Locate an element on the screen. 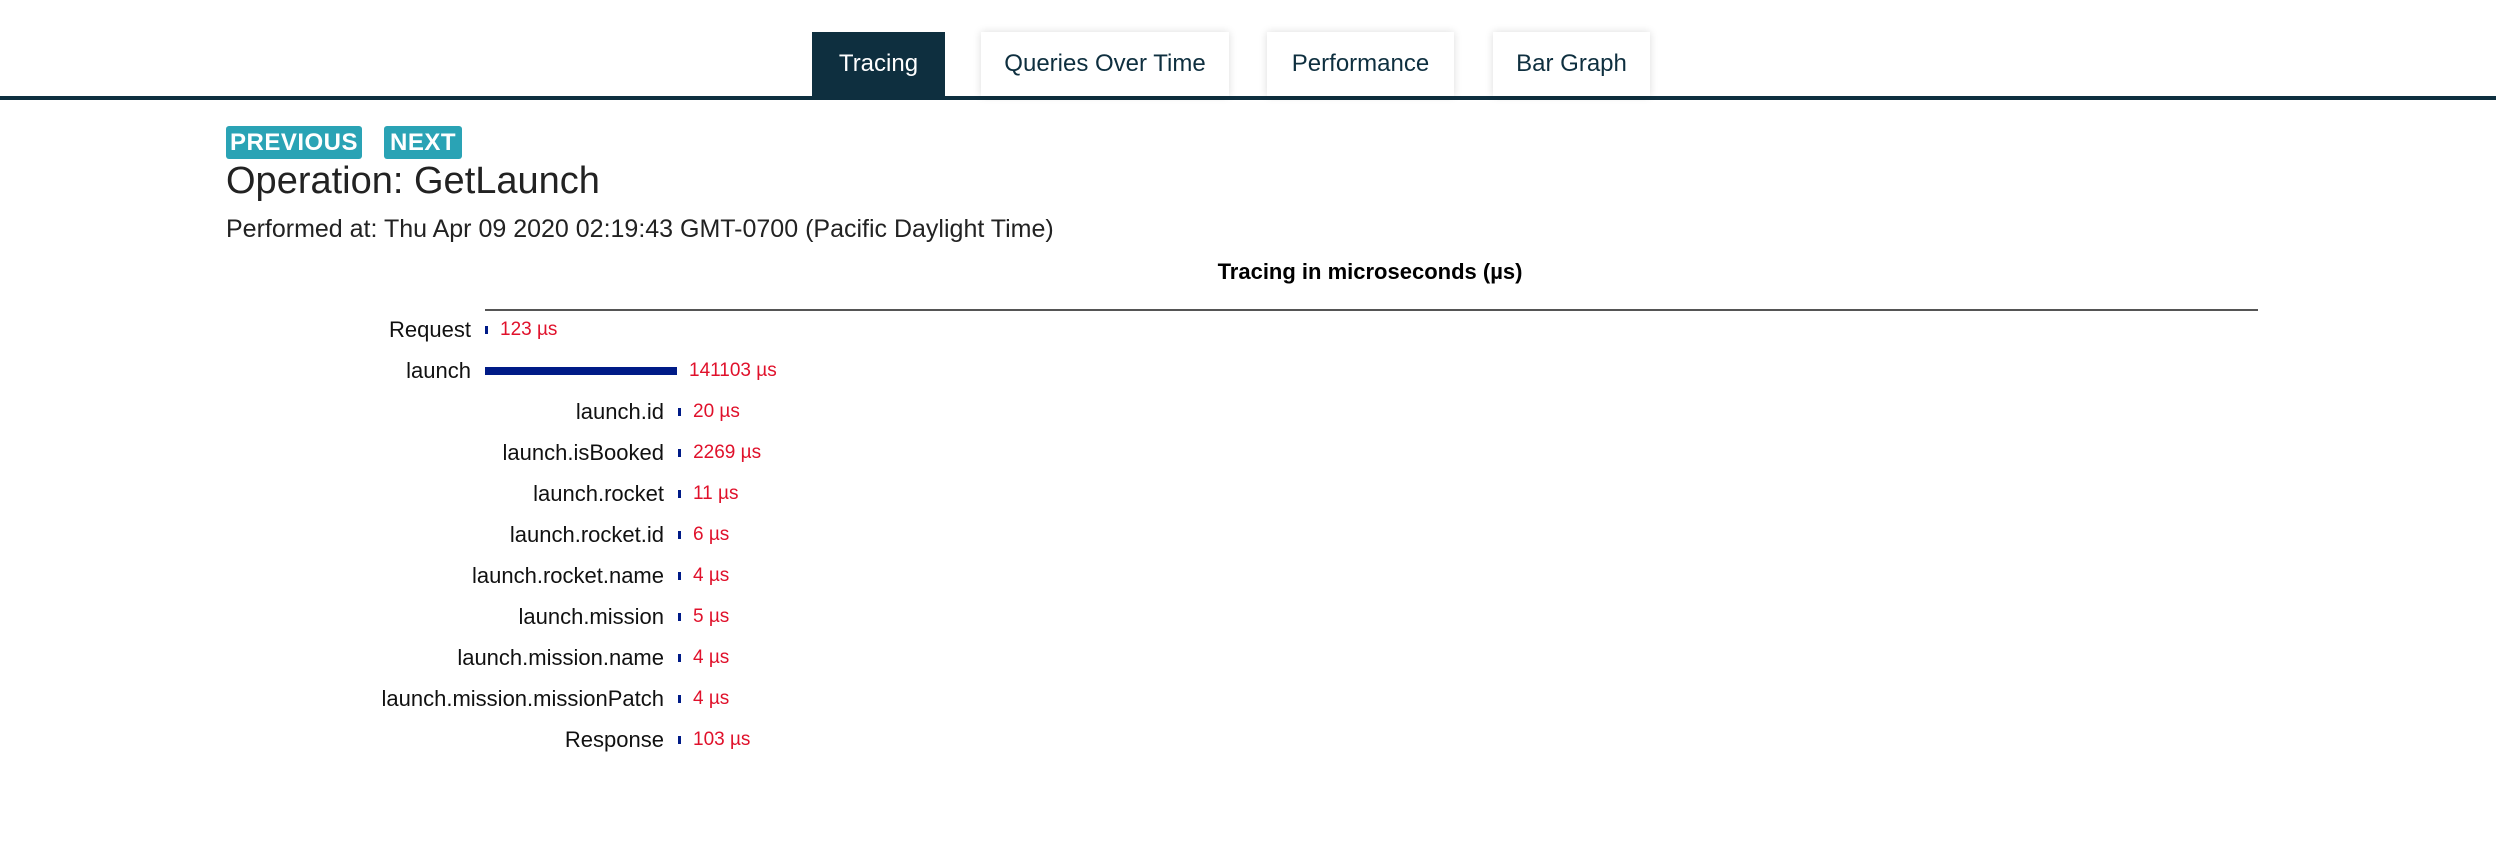 This screenshot has width=2496, height=858. trace-row-value: 2269 µs is located at coordinates (727, 452).